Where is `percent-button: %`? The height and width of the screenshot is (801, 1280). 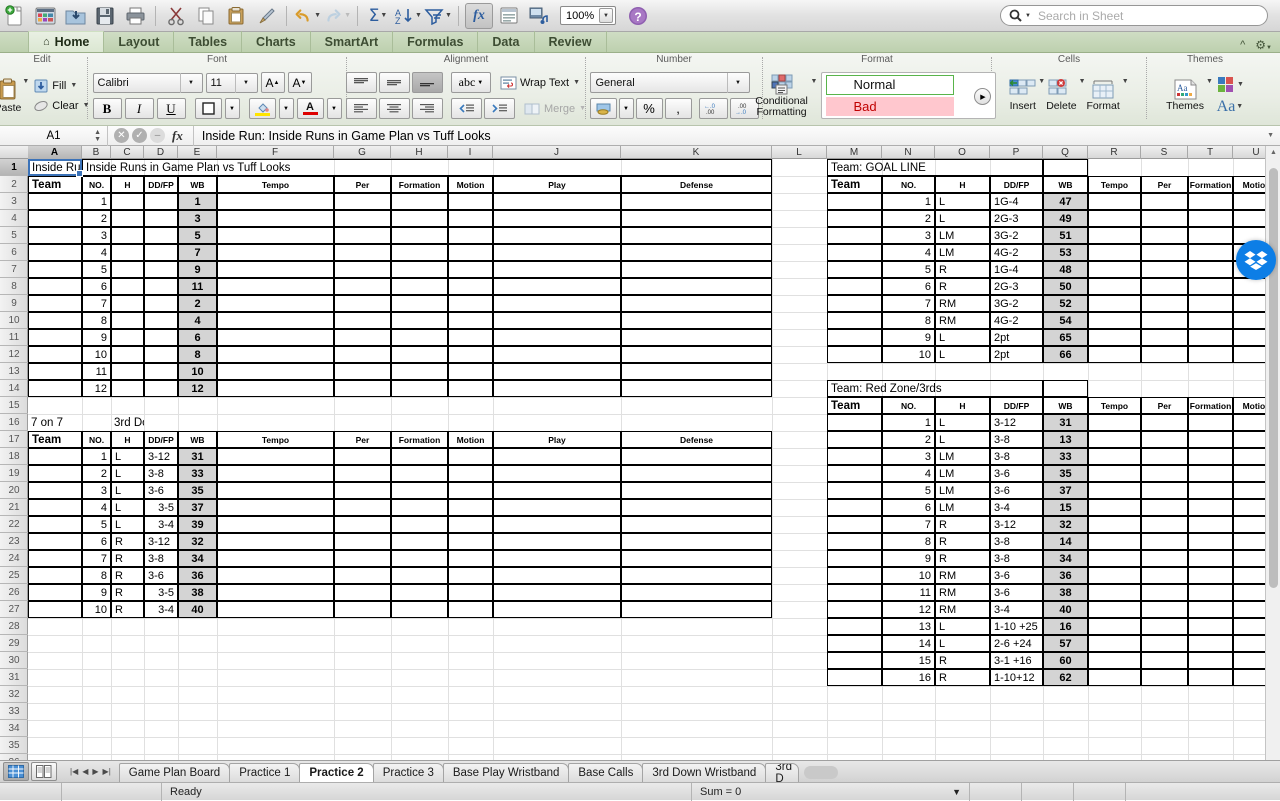
percent-button: % is located at coordinates (649, 108).